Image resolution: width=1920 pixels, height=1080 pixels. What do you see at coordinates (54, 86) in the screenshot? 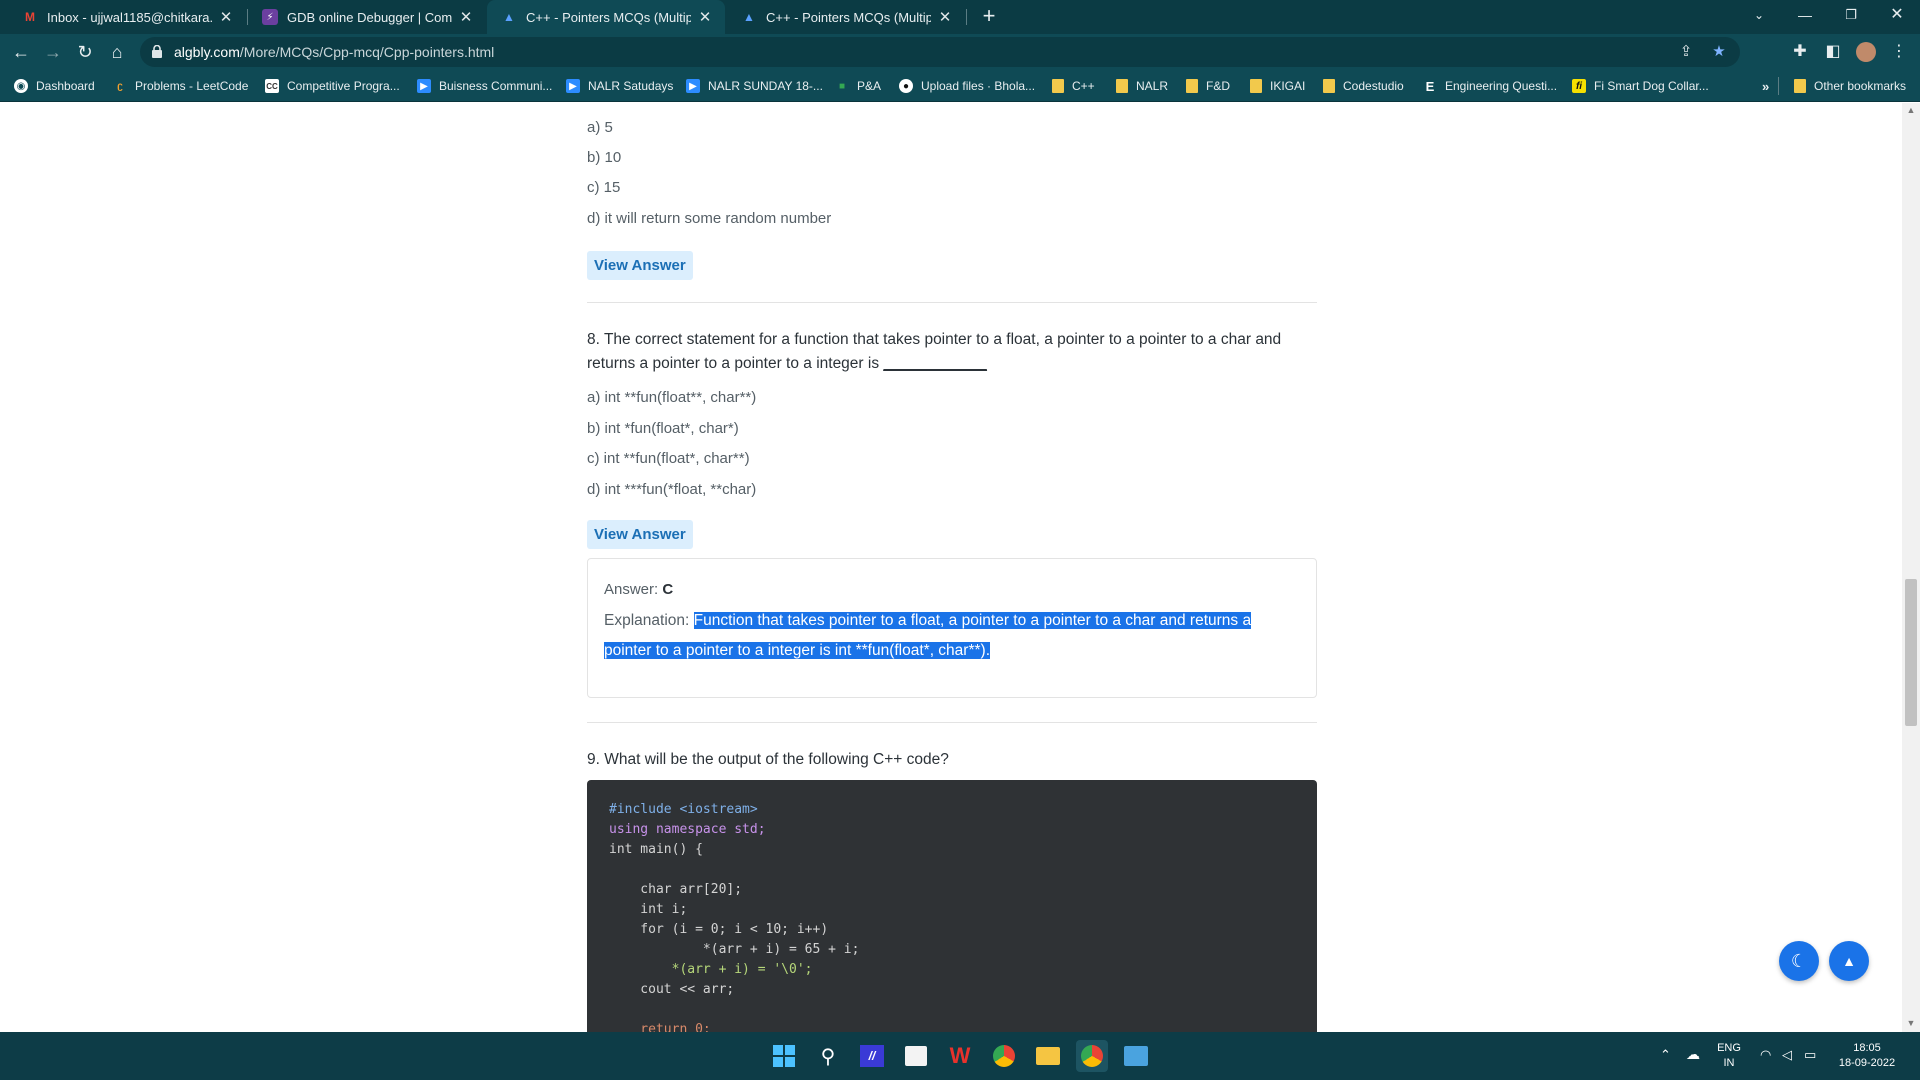
I see `bookmark-dashboard: ◉ Dashboard` at bounding box center [54, 86].